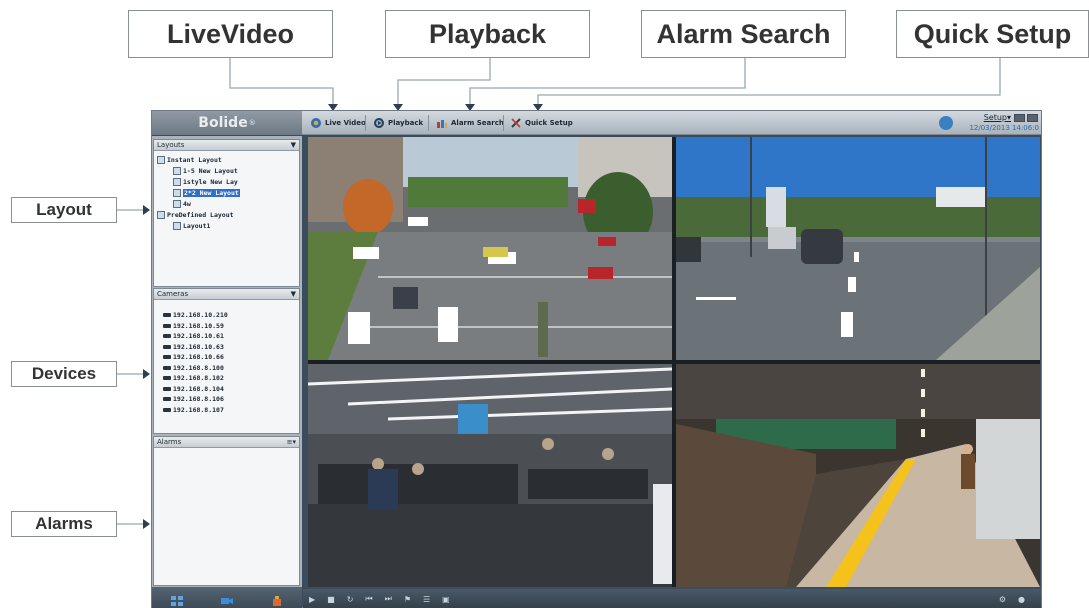 The height and width of the screenshot is (608, 1089). Describe the element at coordinates (312, 599) in the screenshot. I see `play-icon: ▶` at that location.